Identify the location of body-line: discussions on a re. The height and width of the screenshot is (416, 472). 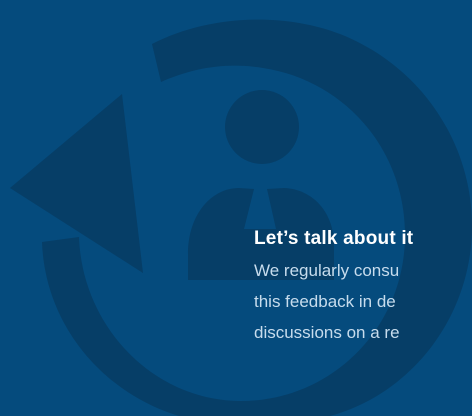
(327, 332).